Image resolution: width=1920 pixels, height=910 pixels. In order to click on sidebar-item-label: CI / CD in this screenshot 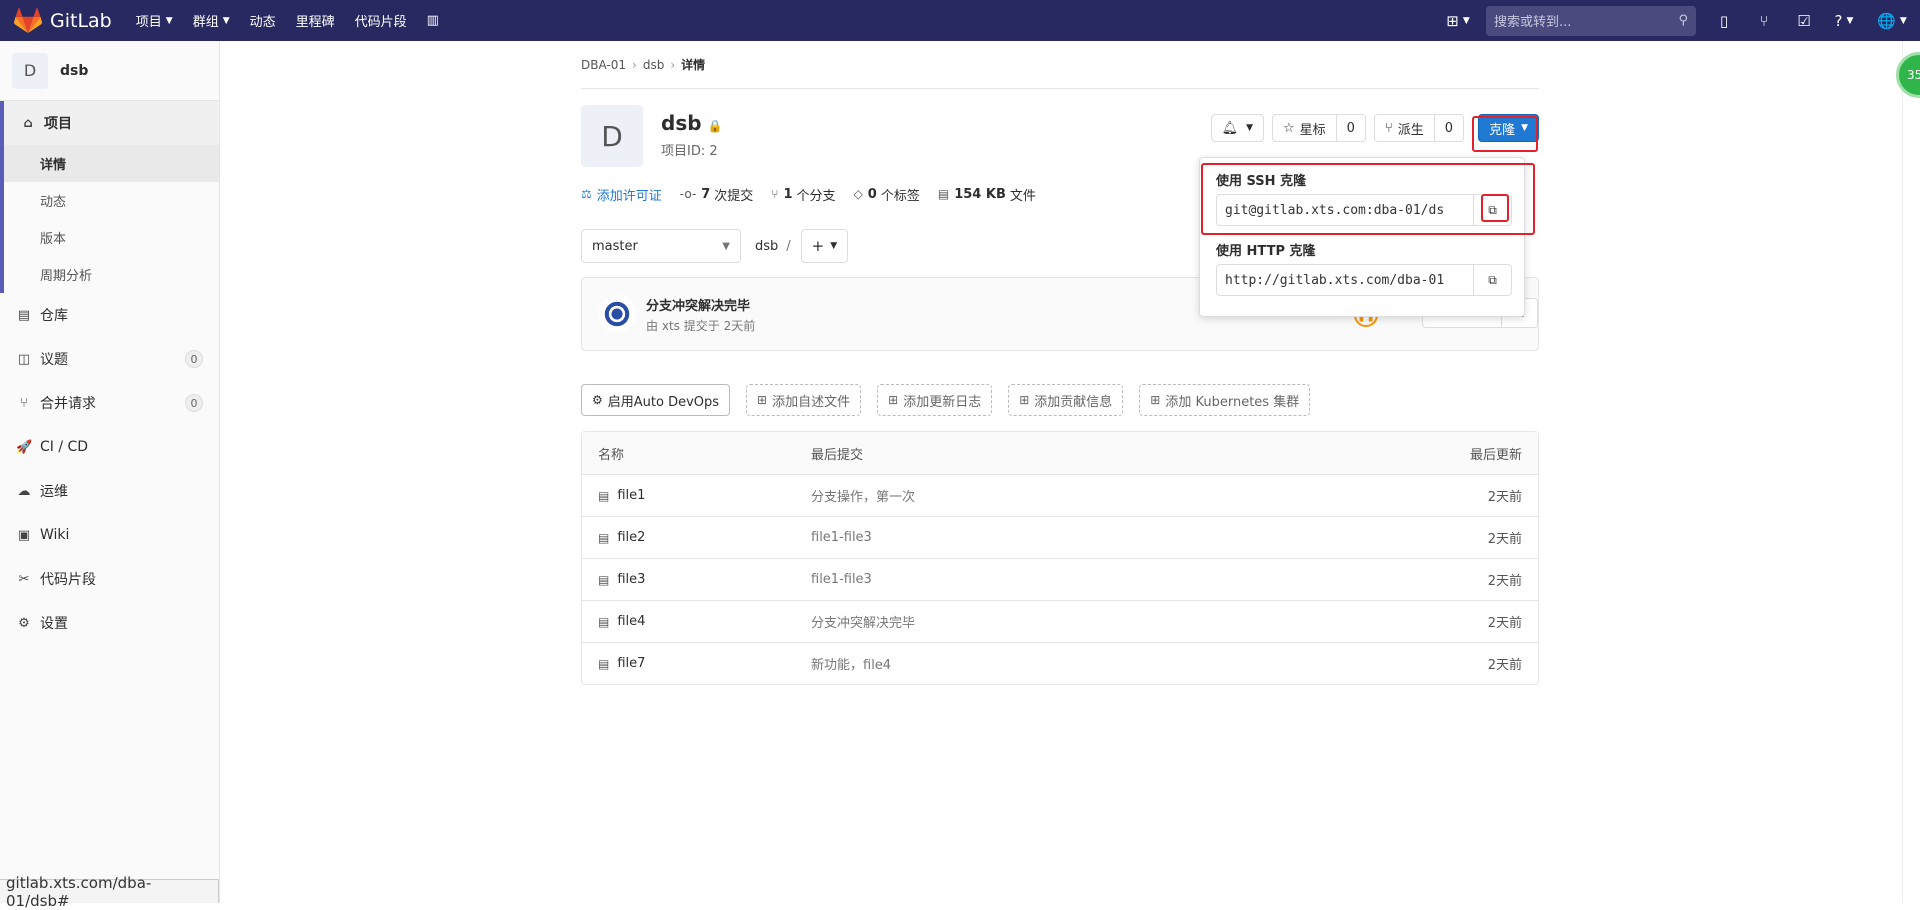, I will do `click(64, 447)`.